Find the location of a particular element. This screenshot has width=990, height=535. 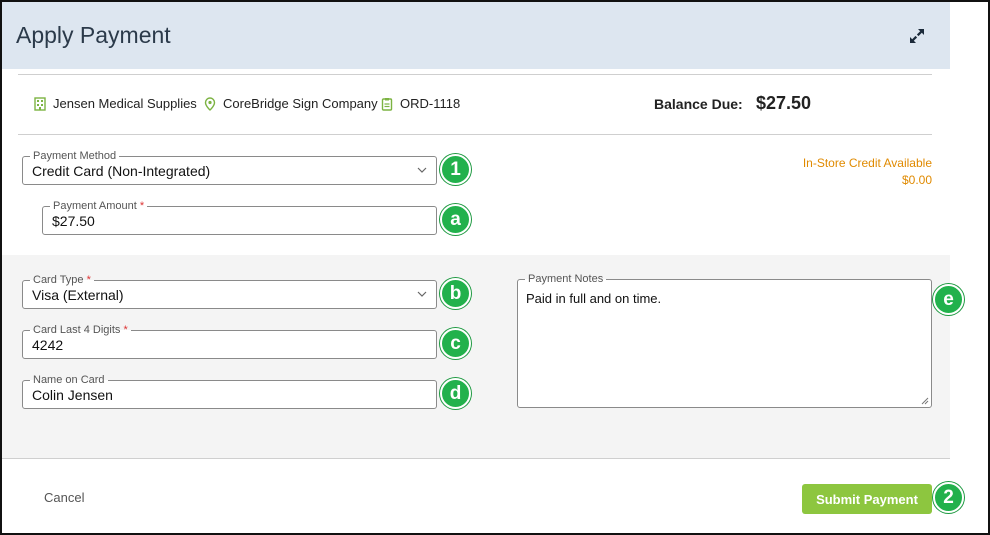

payment-notes-value: Paid in full and on time. is located at coordinates (594, 298).